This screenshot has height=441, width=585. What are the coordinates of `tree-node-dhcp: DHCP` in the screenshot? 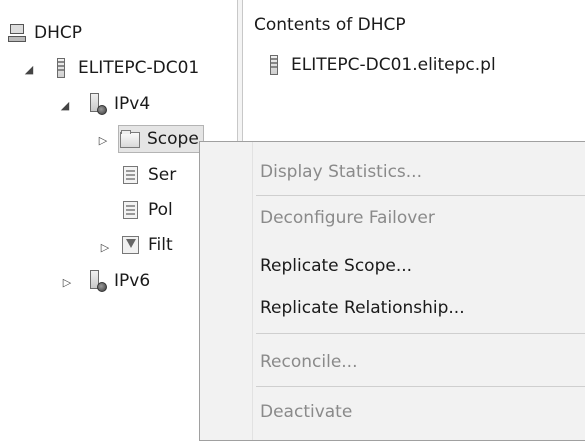 It's located at (44, 33).